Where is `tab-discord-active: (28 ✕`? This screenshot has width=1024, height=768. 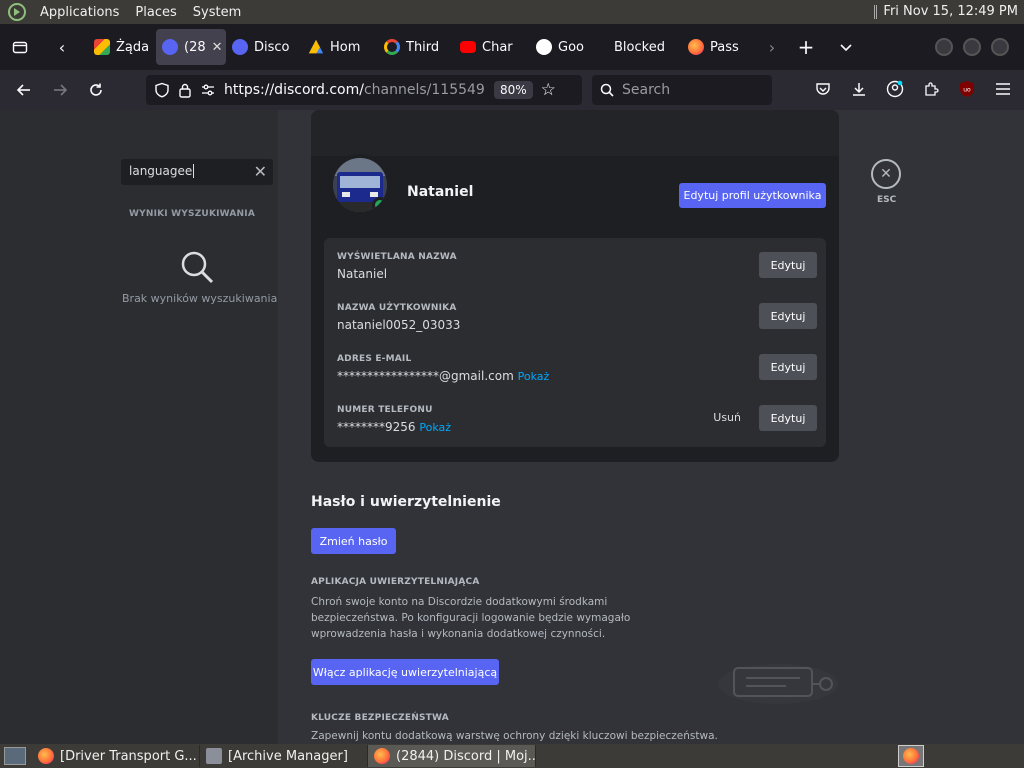
tab-discord-active: (28 ✕ is located at coordinates (191, 47).